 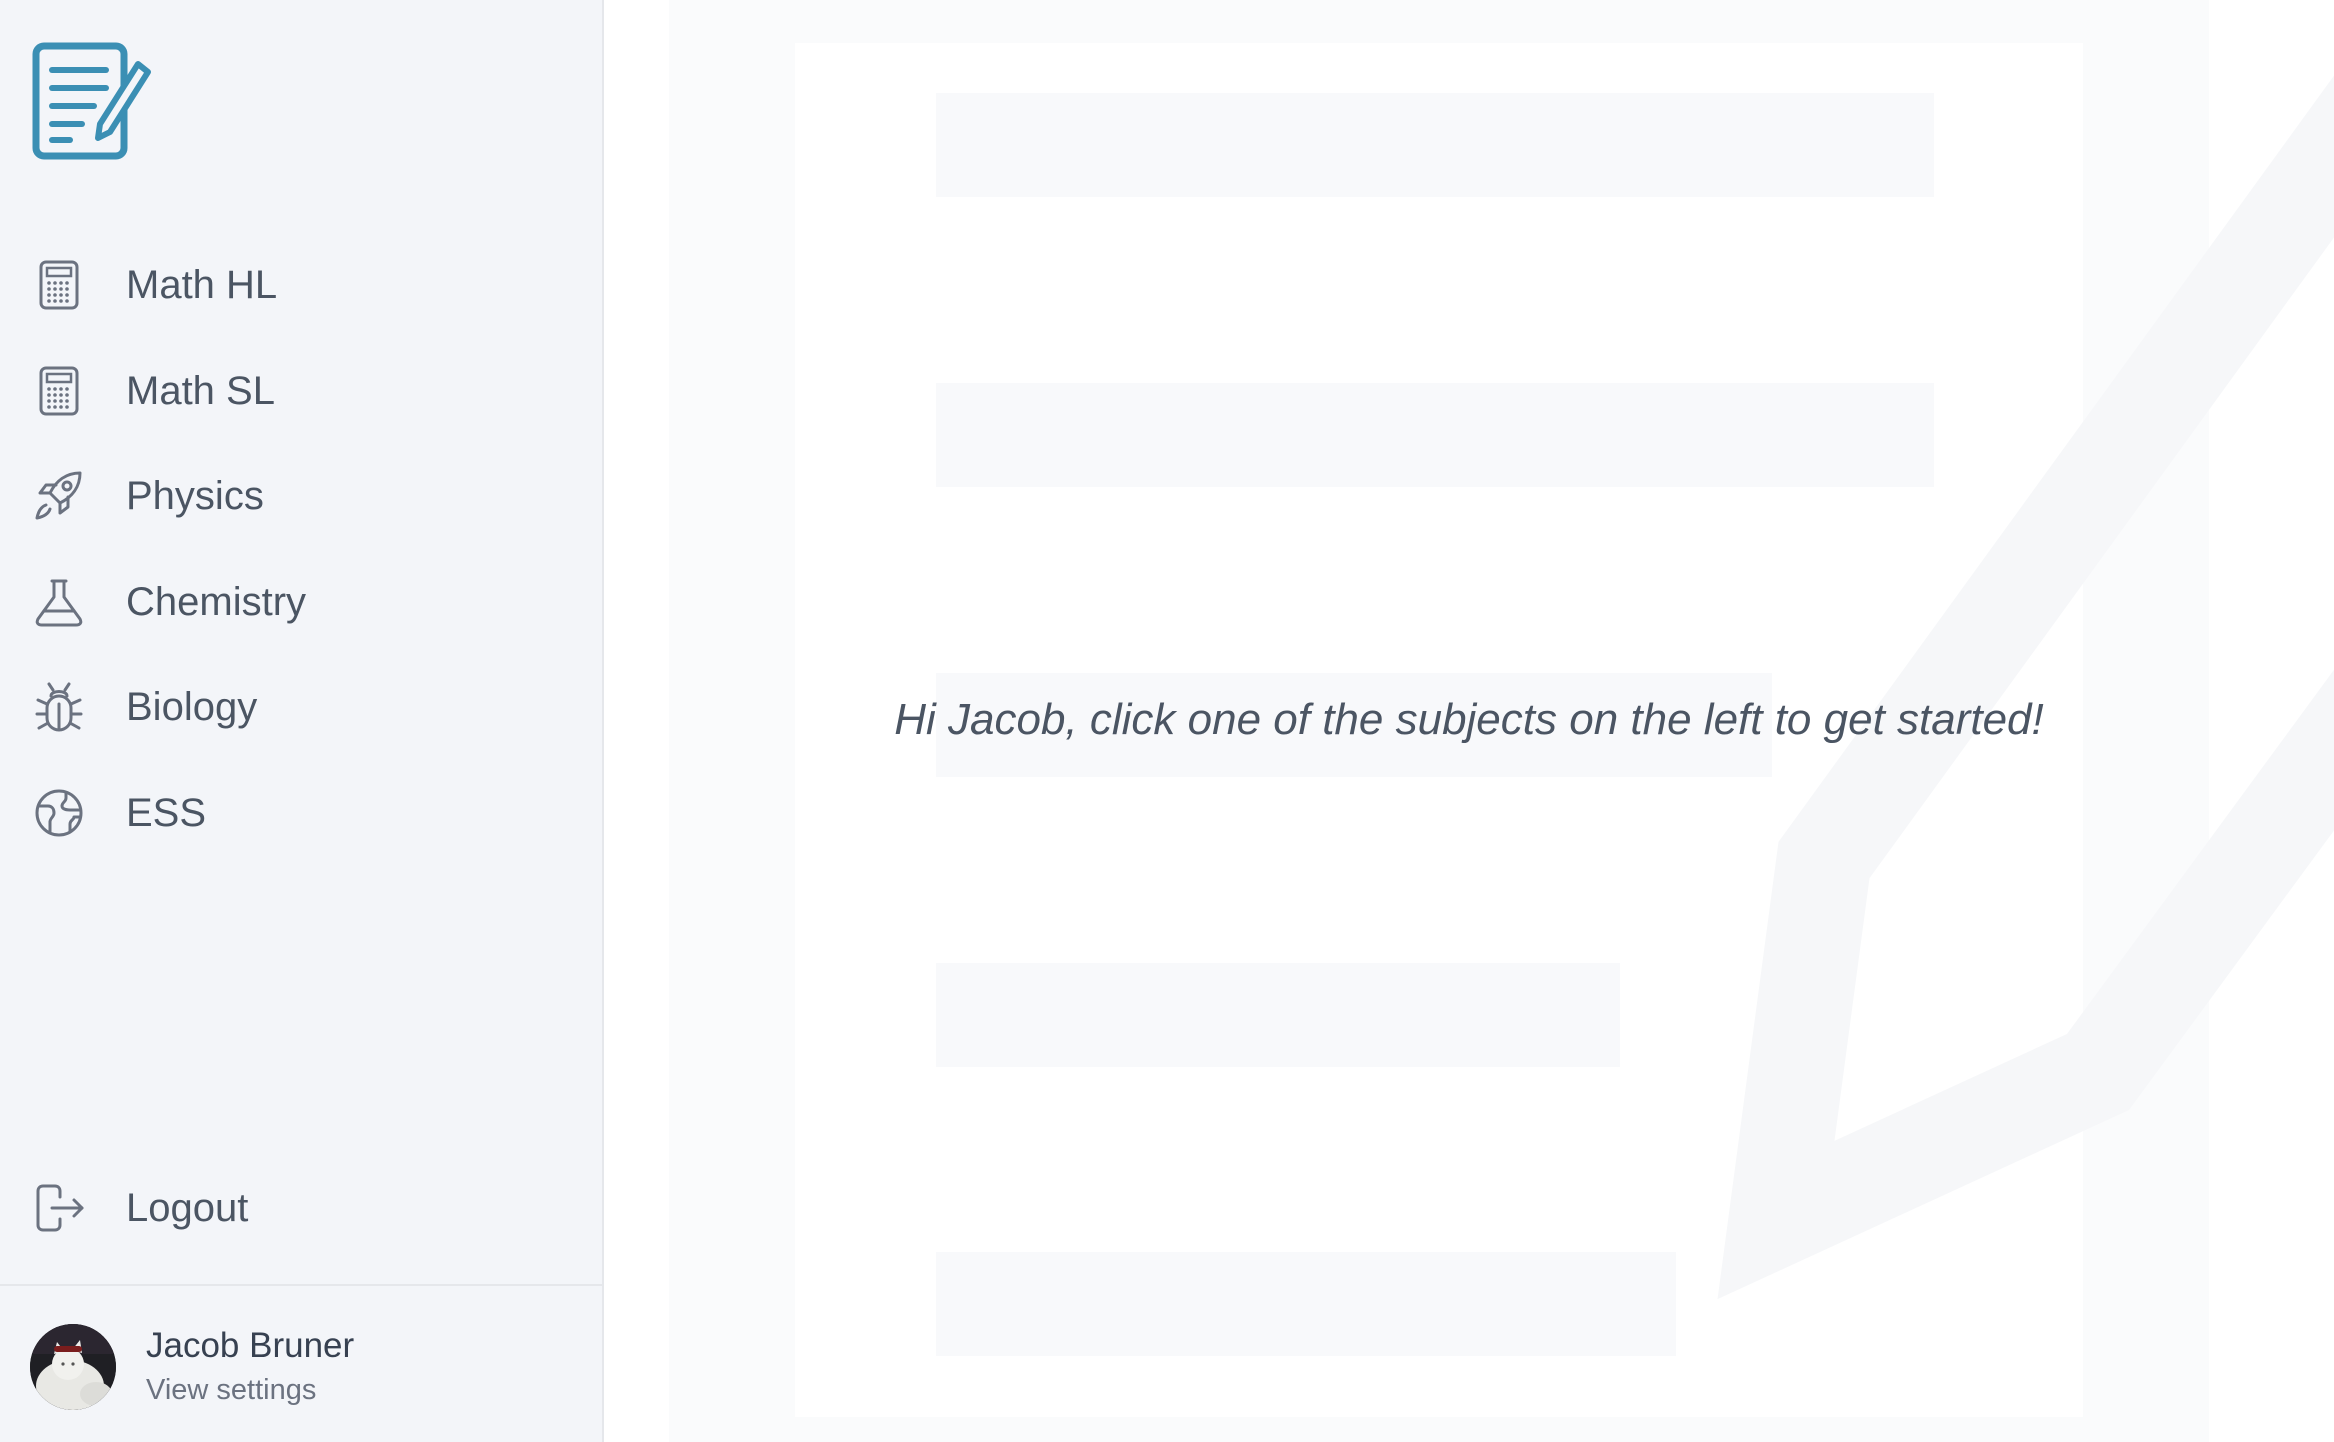 I want to click on sidebar-item-label: Biology, so click(x=192, y=707).